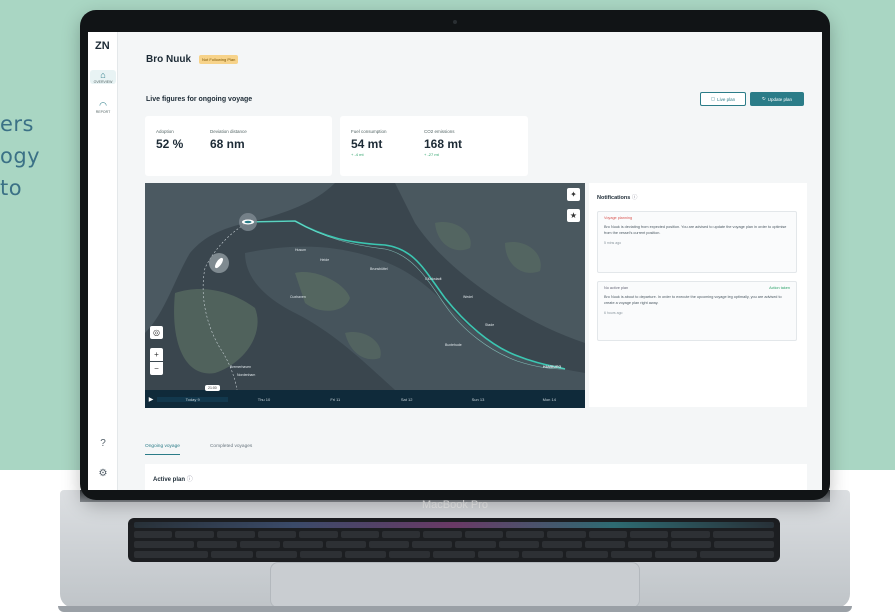 This screenshot has height=615, width=895. What do you see at coordinates (227, 144) in the screenshot?
I see `kpi-value: 68 nm` at bounding box center [227, 144].